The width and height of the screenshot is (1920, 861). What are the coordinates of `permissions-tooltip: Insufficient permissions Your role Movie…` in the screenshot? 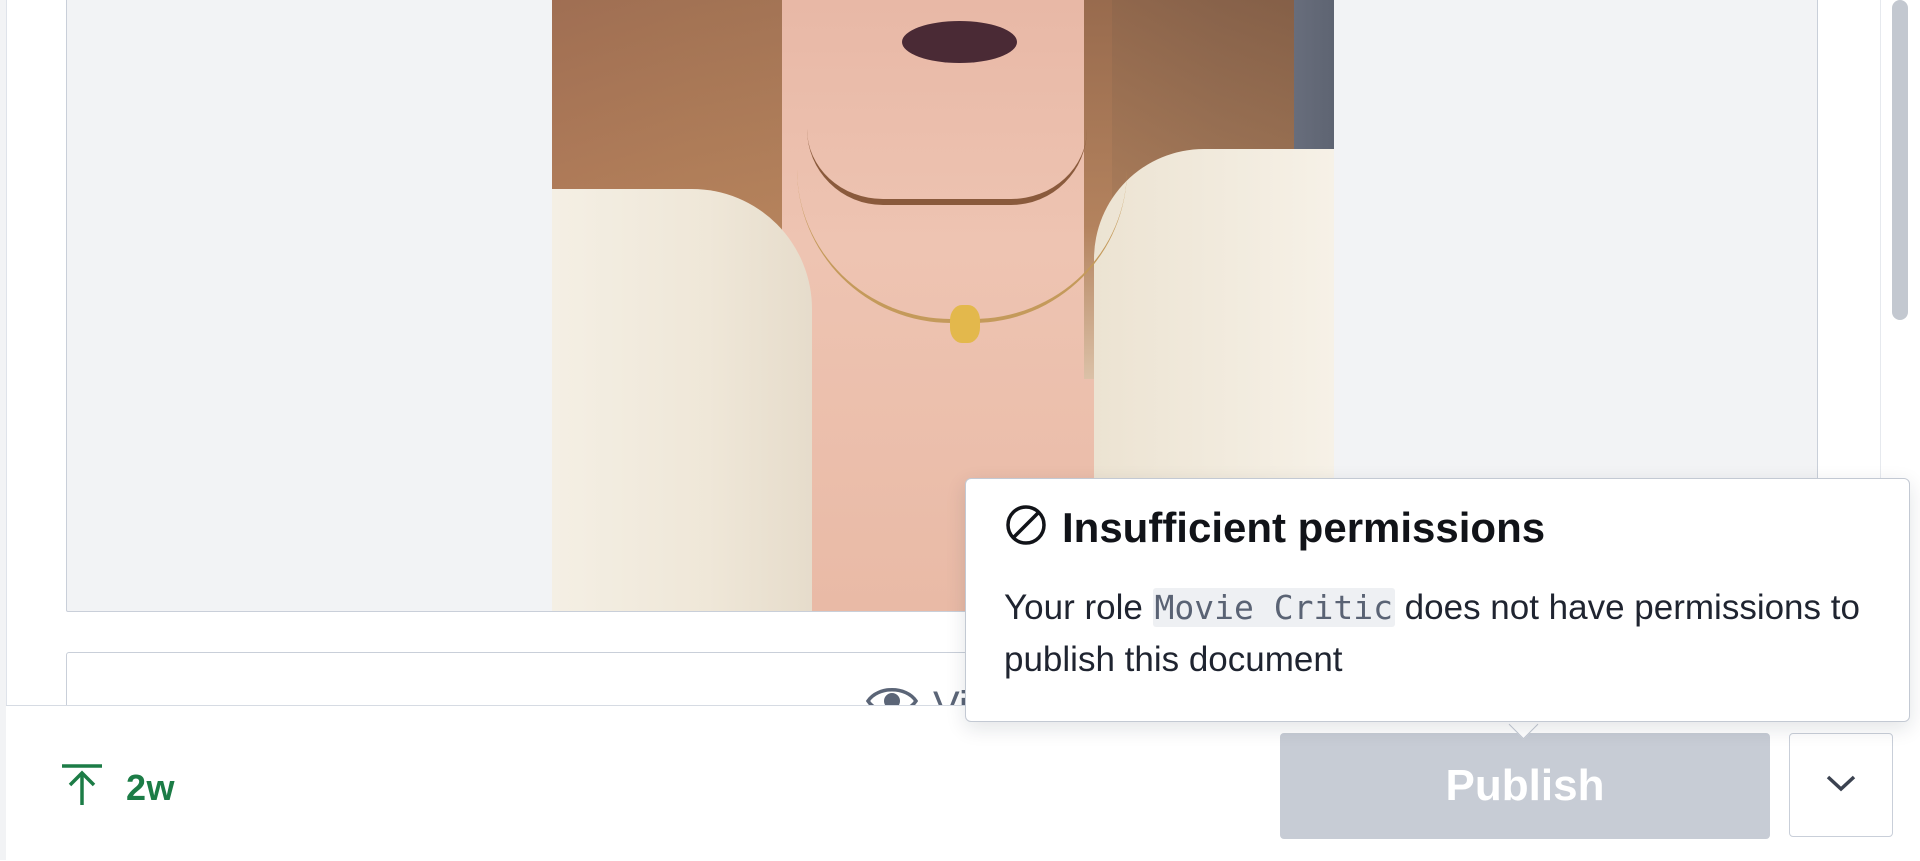 It's located at (1437, 600).